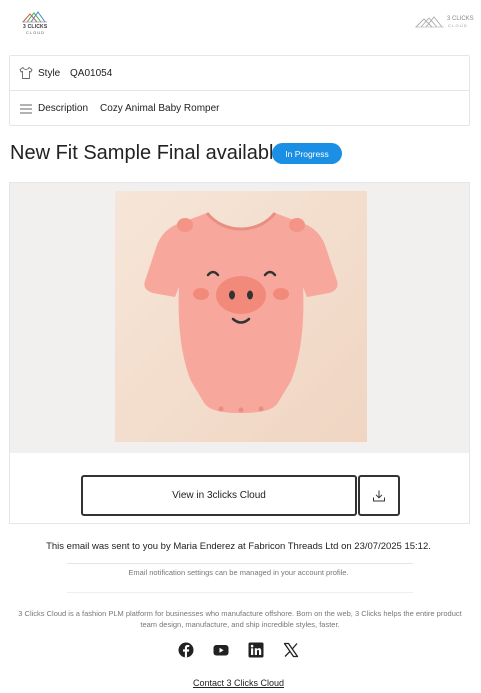  I want to click on tshirt-icon, so click(26, 73).